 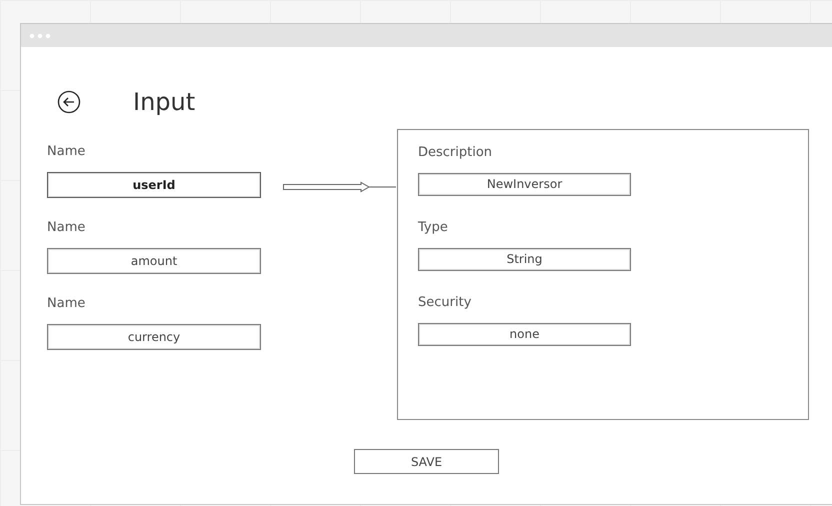 What do you see at coordinates (433, 228) in the screenshot?
I see `field-label: Type` at bounding box center [433, 228].